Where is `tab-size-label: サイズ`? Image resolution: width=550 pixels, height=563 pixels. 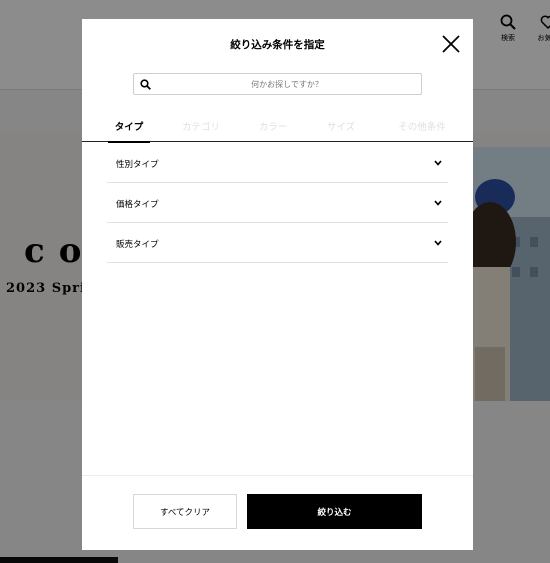 tab-size-label: サイズ is located at coordinates (341, 127).